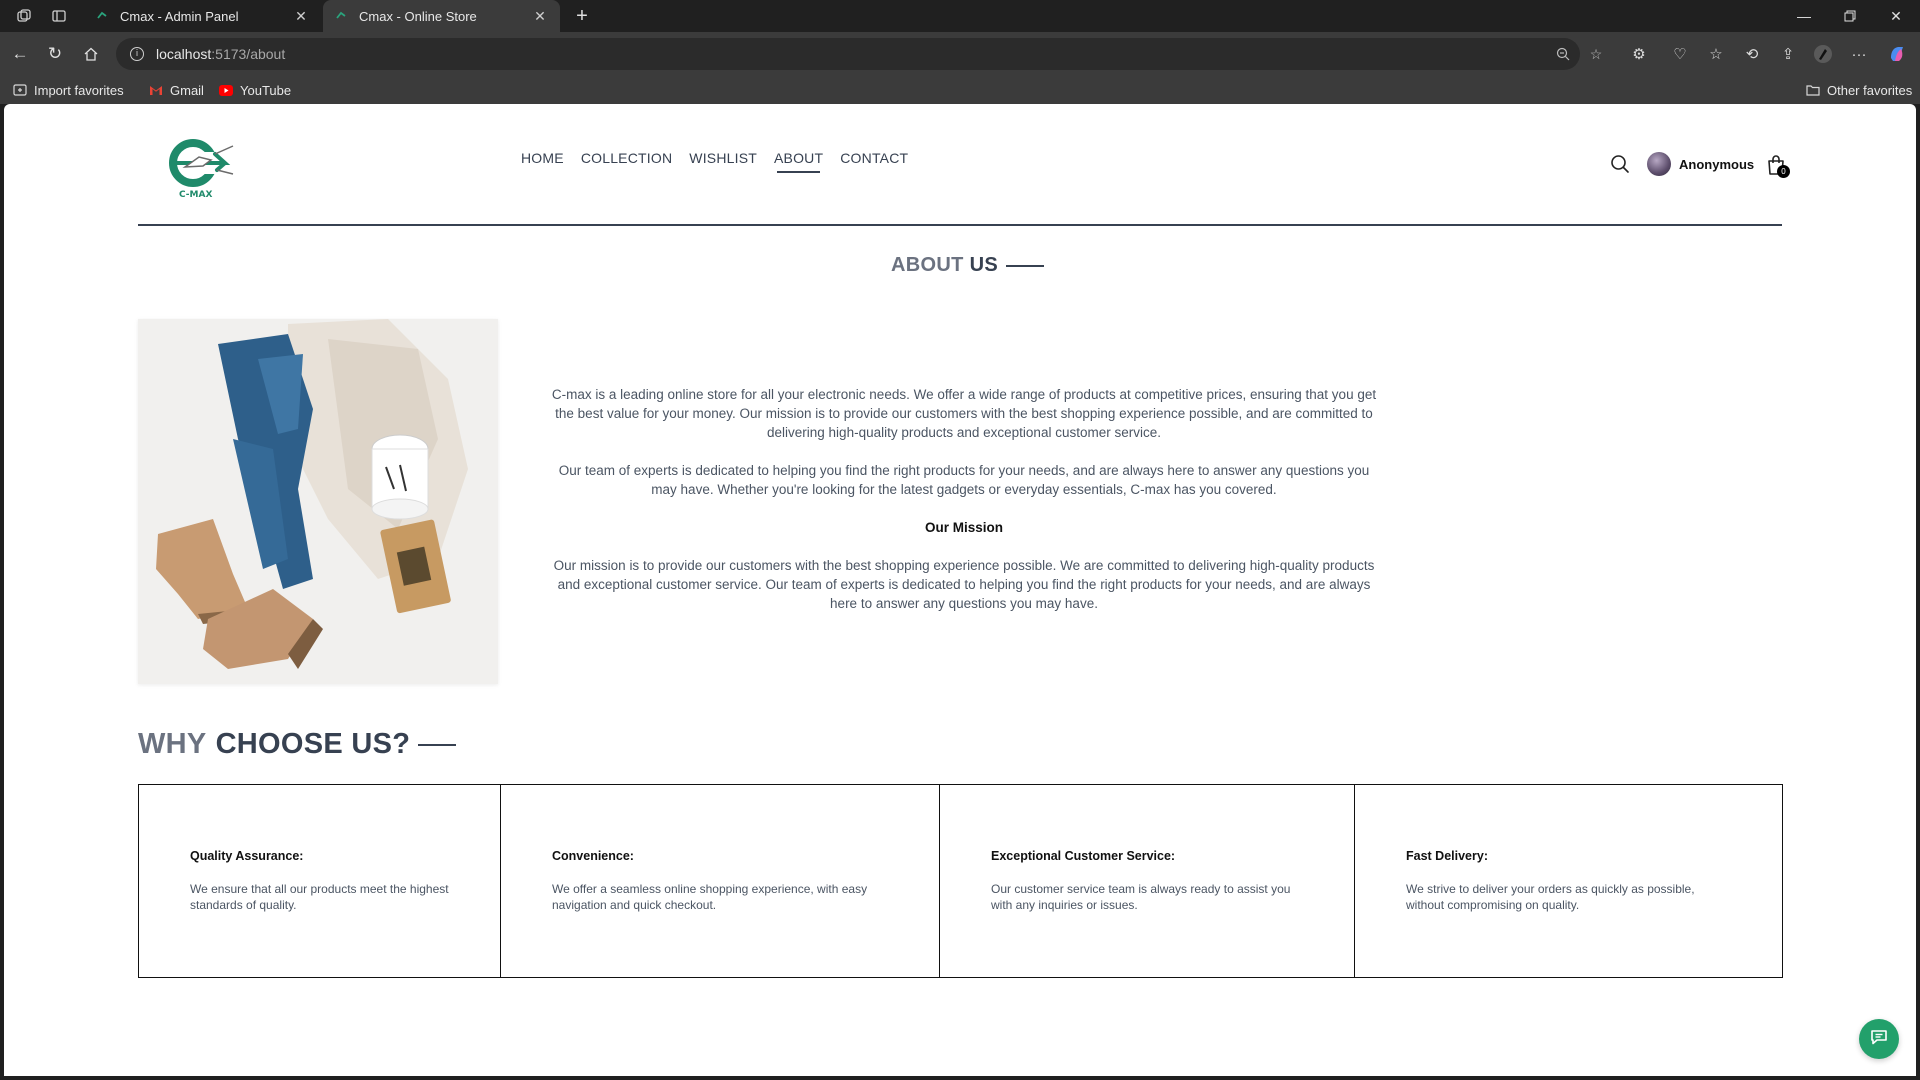 This screenshot has width=1920, height=1080. What do you see at coordinates (226, 90) in the screenshot?
I see `youtube-icon` at bounding box center [226, 90].